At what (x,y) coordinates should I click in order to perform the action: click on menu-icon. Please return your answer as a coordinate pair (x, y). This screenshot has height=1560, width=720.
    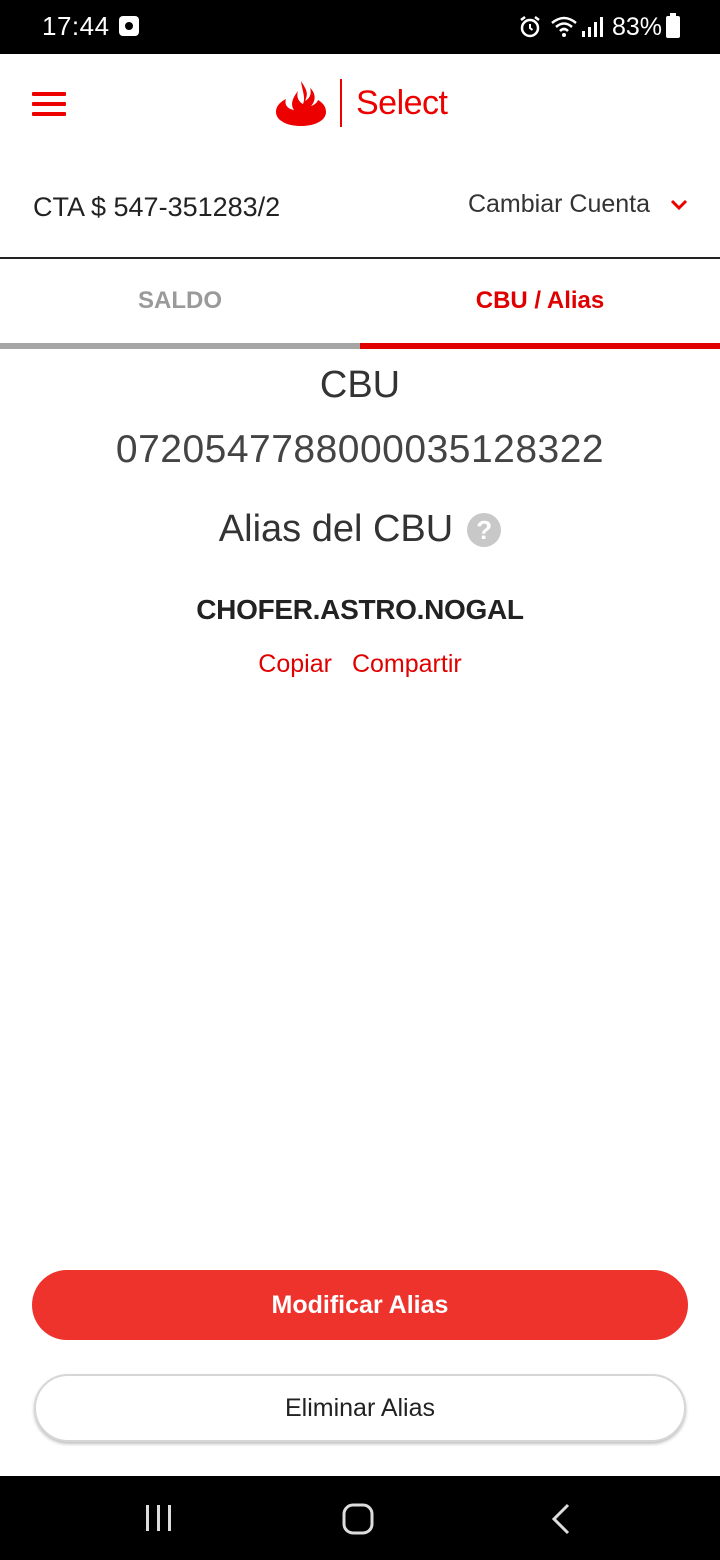
    Looking at the image, I should click on (49, 104).